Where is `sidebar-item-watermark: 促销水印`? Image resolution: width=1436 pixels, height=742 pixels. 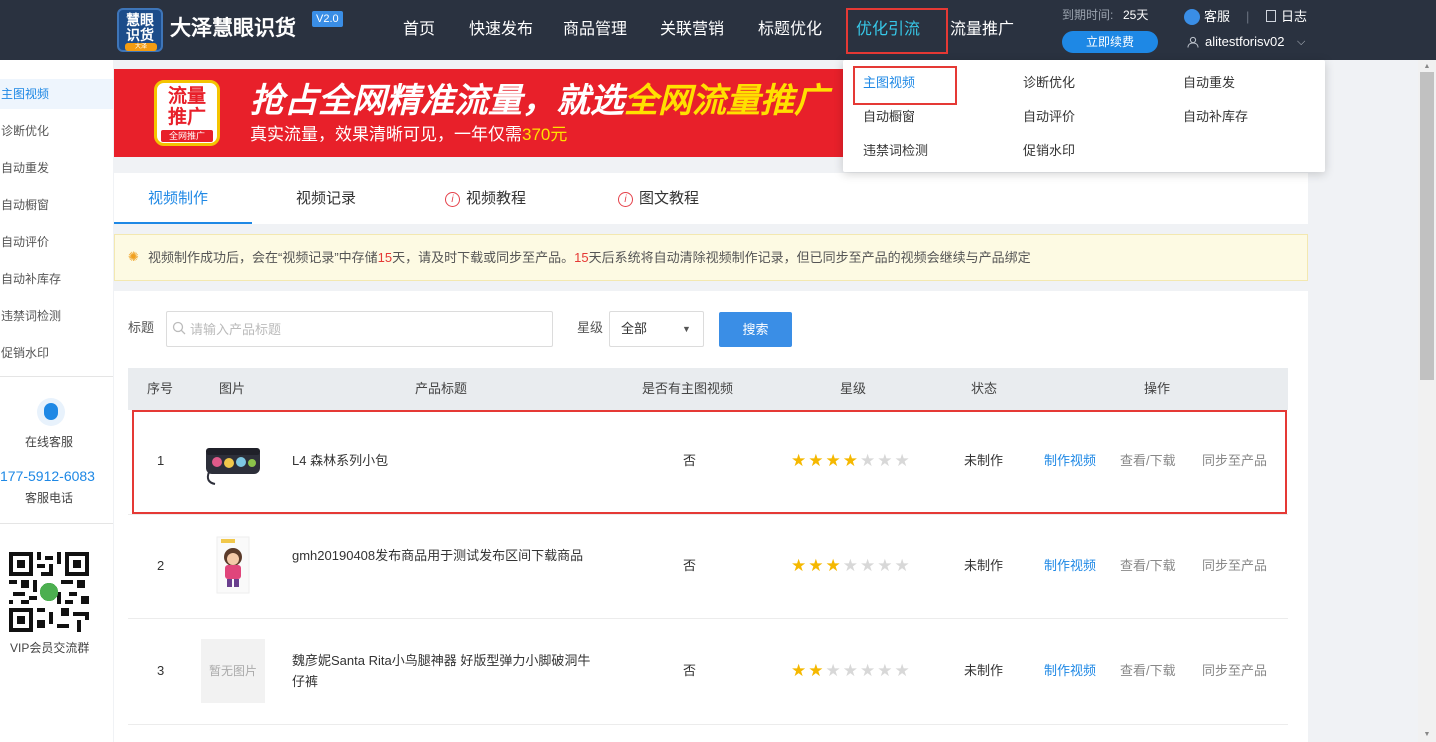 sidebar-item-watermark: 促销水印 is located at coordinates (56, 353).